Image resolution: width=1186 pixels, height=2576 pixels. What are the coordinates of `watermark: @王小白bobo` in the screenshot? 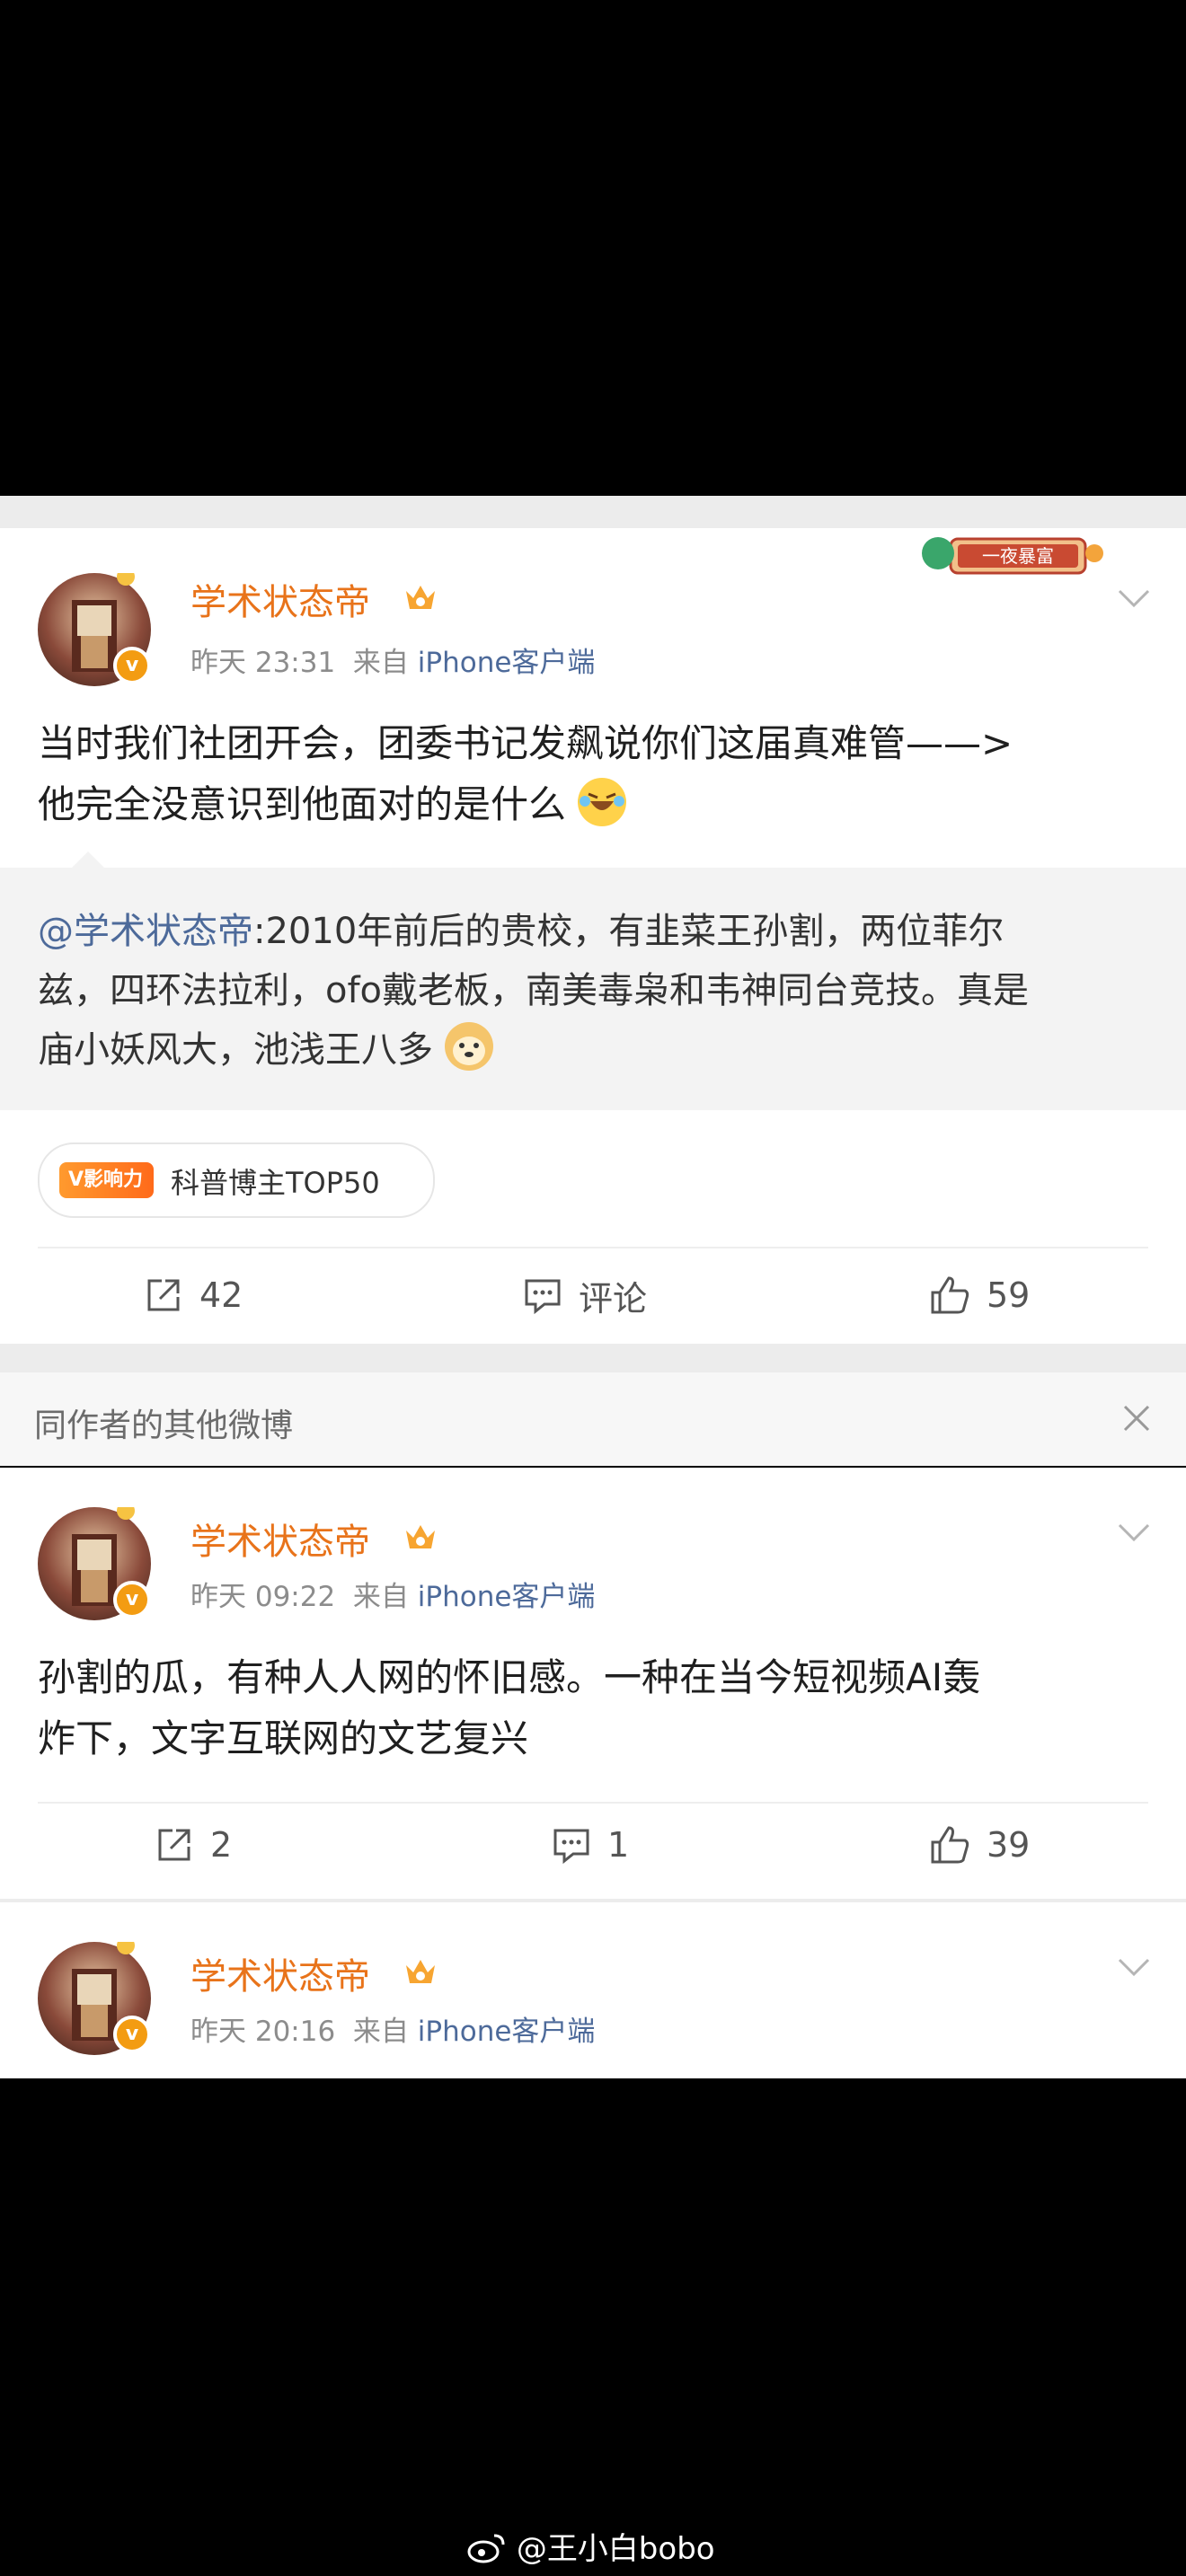 It's located at (591, 2546).